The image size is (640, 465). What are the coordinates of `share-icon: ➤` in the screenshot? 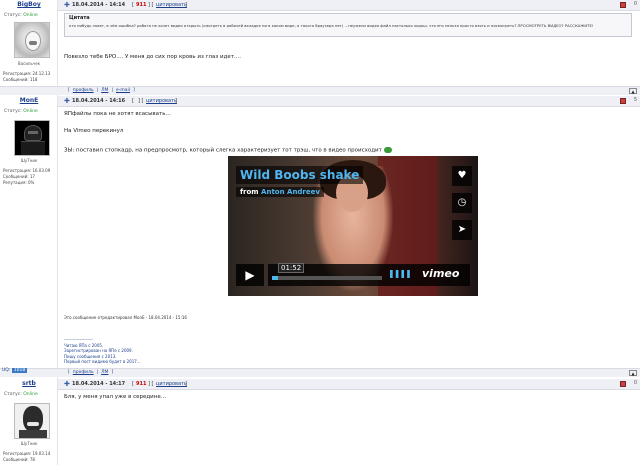 It's located at (462, 230).